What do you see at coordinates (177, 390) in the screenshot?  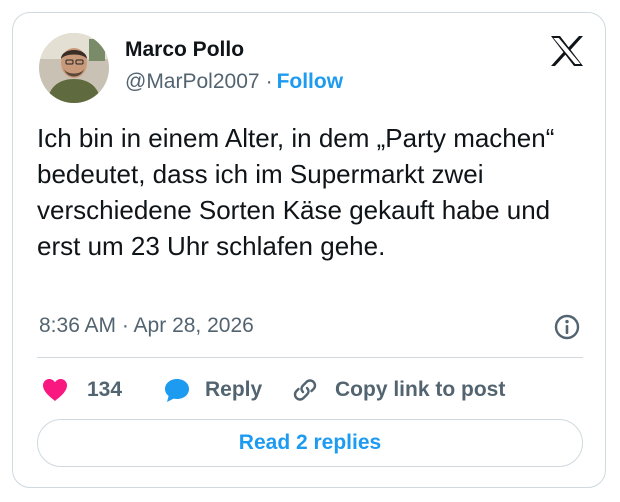 I see `speech-bubble-icon` at bounding box center [177, 390].